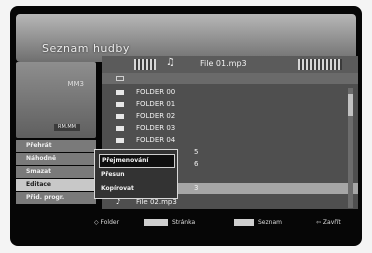 This screenshot has width=372, height=253. I want to click on disc-type-label: MM3, so click(75, 84).